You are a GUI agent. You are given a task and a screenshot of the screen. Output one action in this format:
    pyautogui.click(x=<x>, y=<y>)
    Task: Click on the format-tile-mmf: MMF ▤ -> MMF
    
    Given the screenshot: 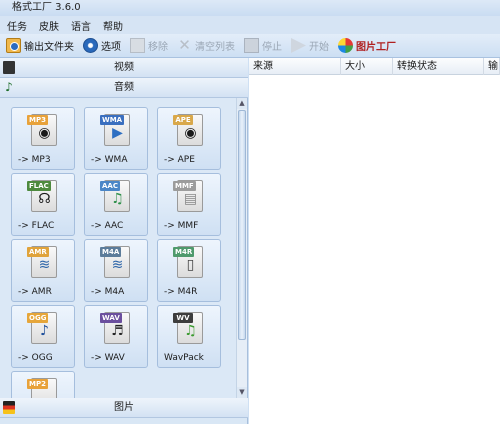 What is the action you would take?
    pyautogui.click(x=189, y=204)
    